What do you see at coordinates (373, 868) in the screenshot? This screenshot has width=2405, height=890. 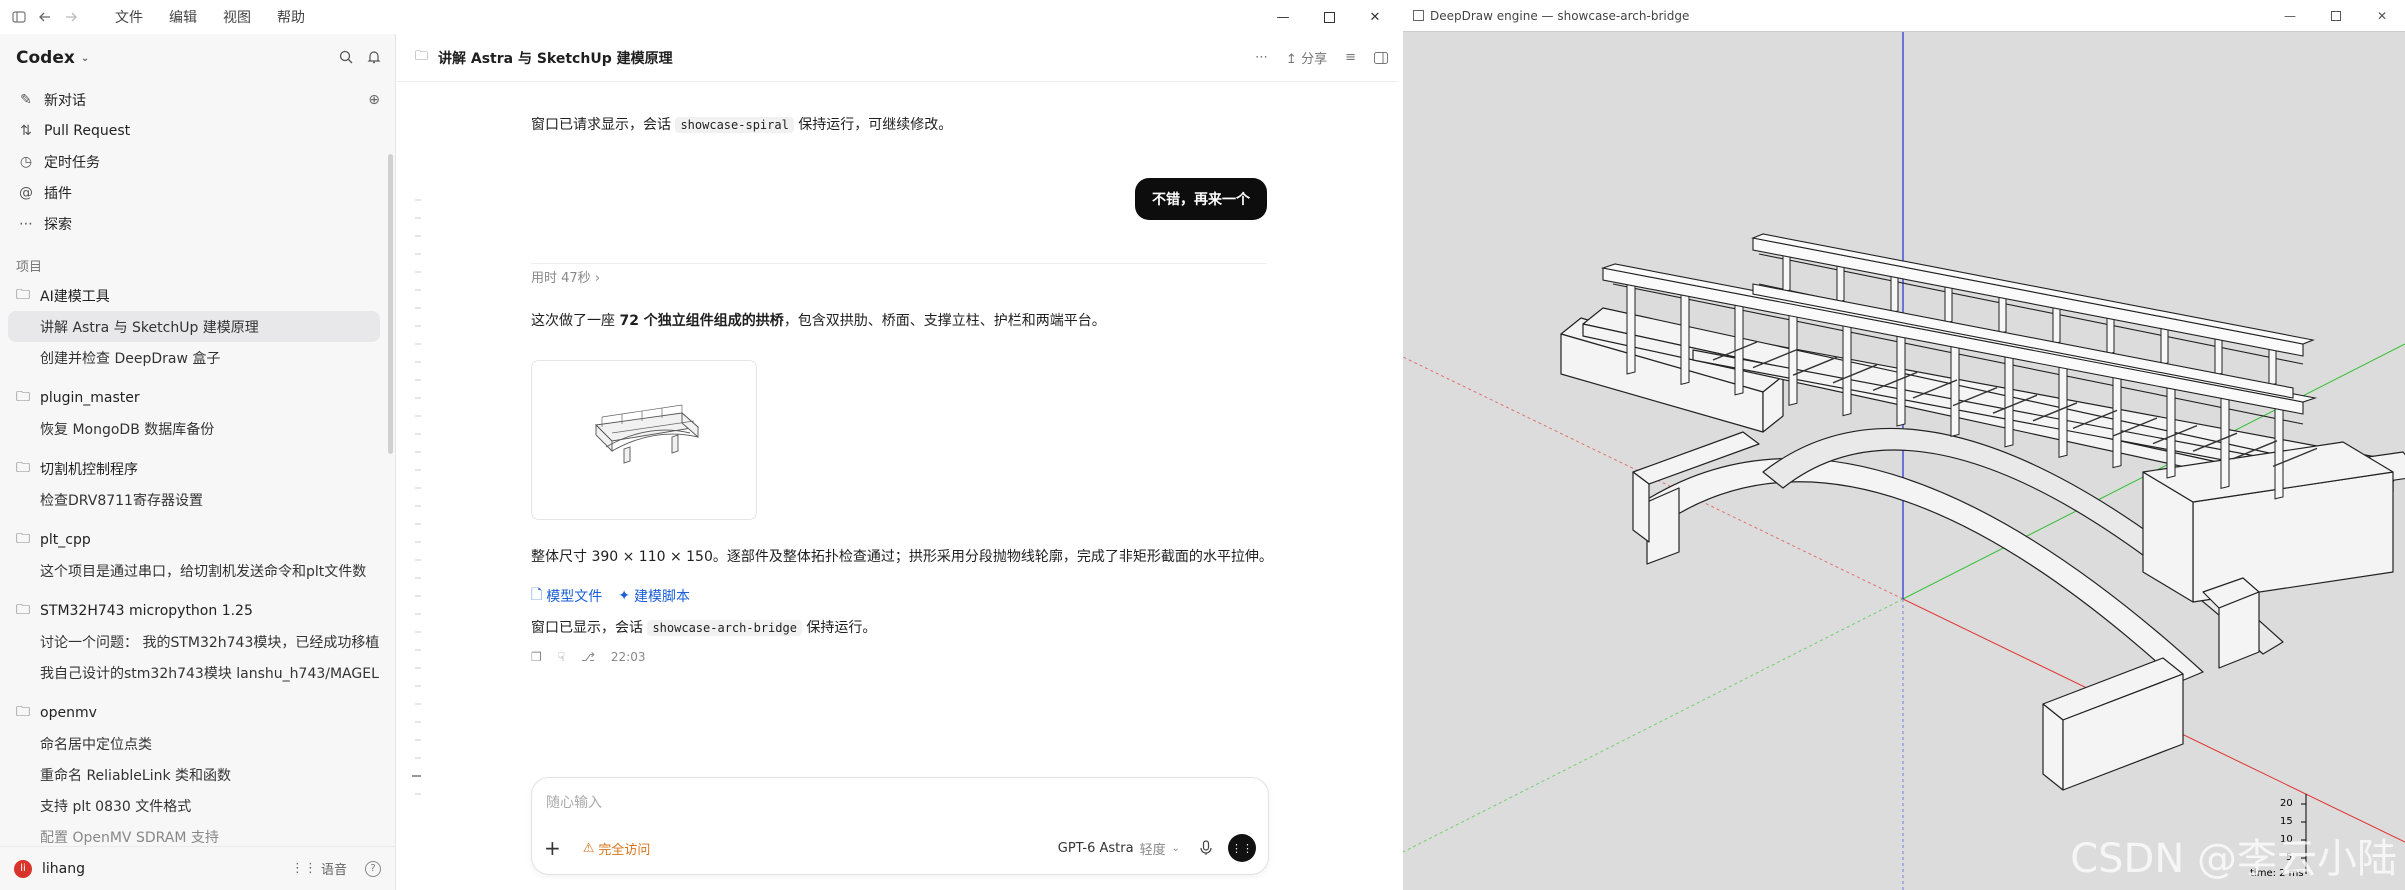 I see `help-icon: ?` at bounding box center [373, 868].